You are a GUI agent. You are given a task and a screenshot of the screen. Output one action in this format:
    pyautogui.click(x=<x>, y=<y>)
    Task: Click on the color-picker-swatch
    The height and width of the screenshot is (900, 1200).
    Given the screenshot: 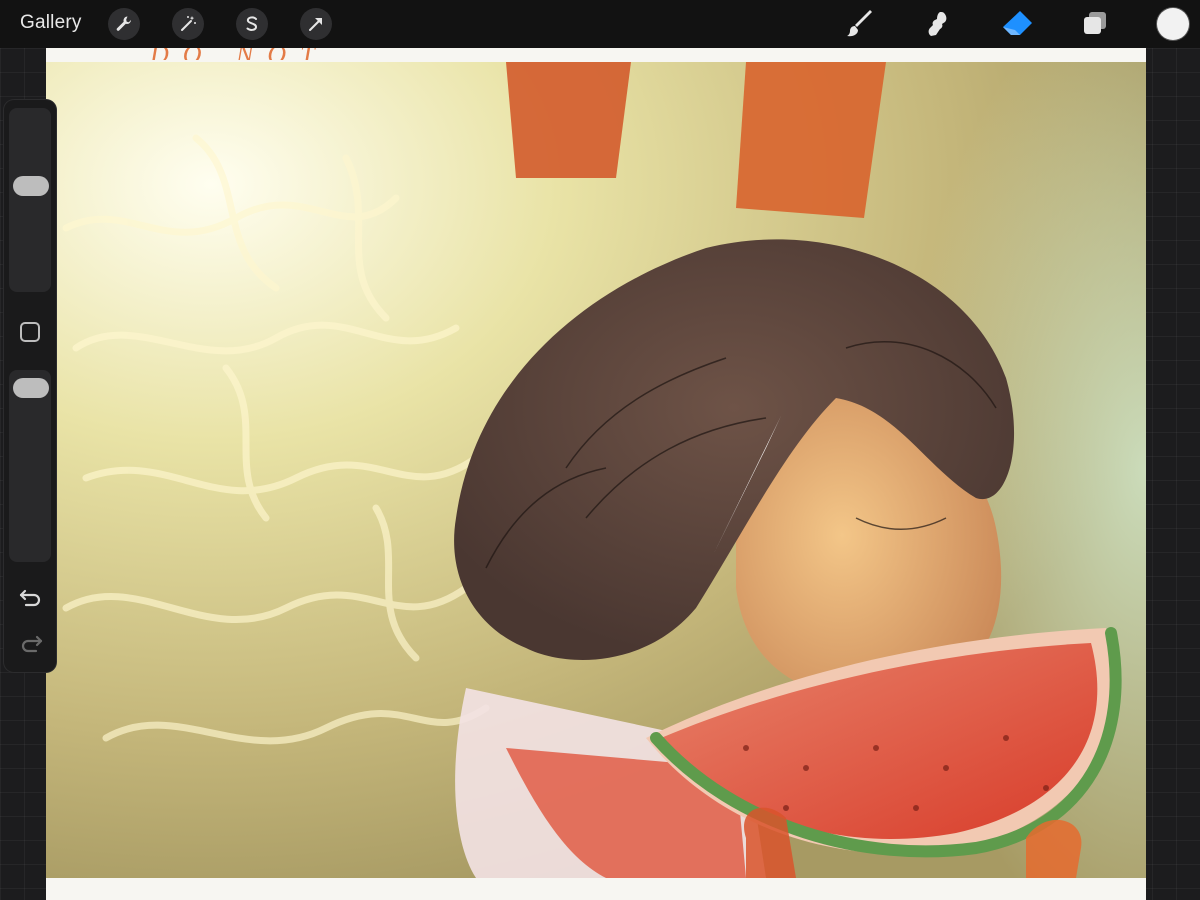 What is the action you would take?
    pyautogui.click(x=1173, y=24)
    